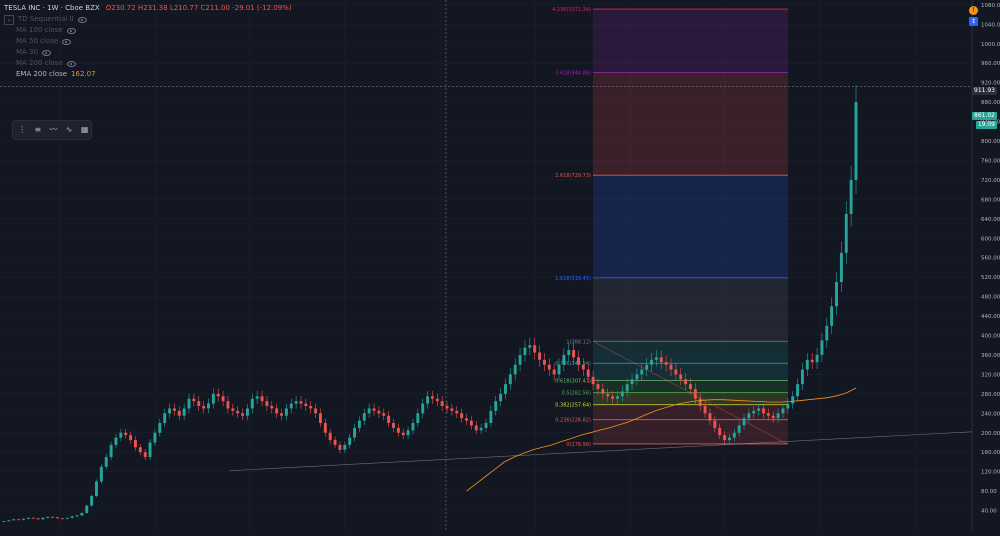 The image size is (1000, 536). I want to click on y-tick-label: 80.00, so click(989, 492).